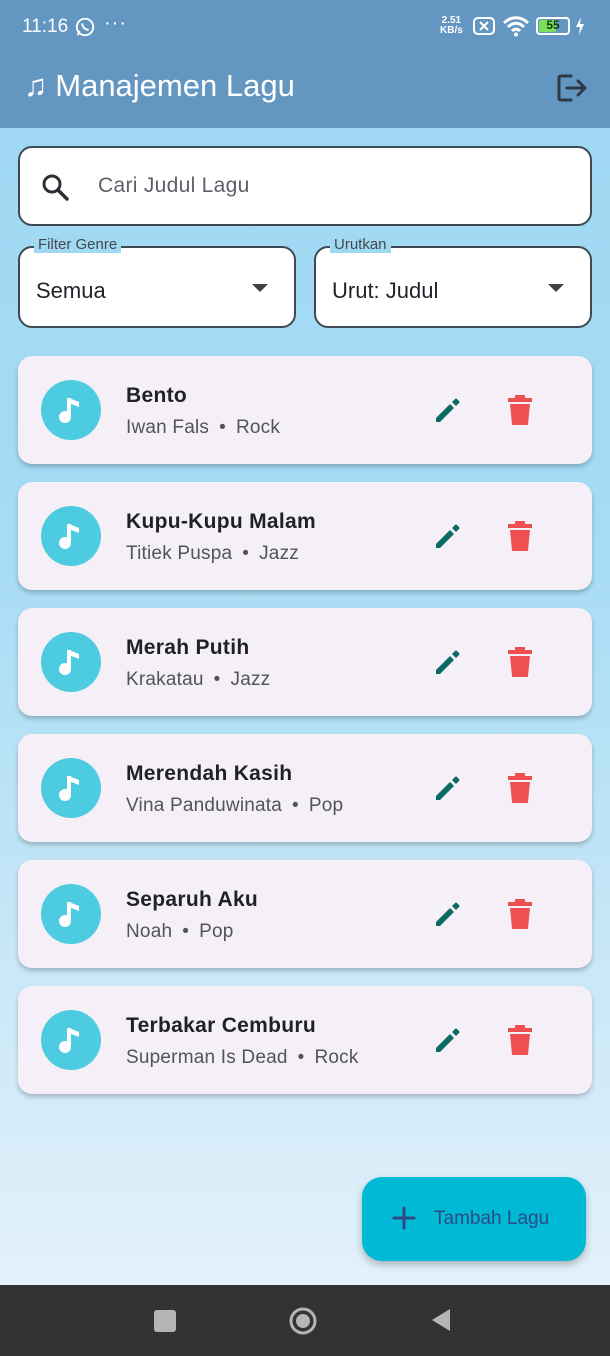 This screenshot has height=1356, width=610. I want to click on song-card: Terbakar Cemburu Superman Is Dead • Rock, so click(305, 1040).